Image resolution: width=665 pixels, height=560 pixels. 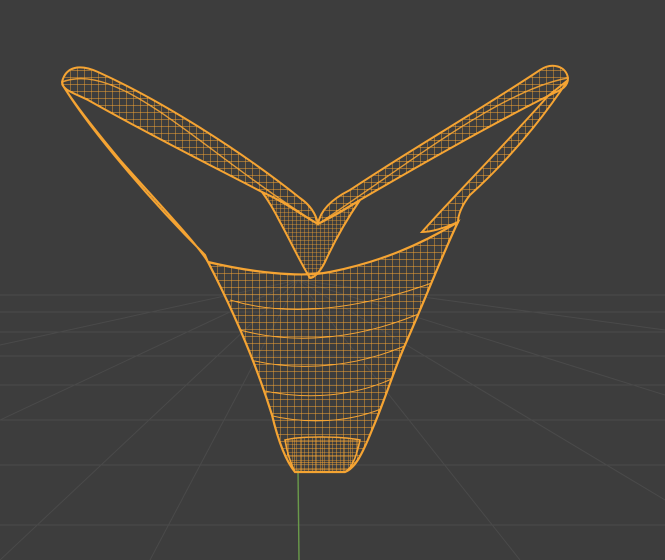 I want to click on y-axis-line, so click(x=298, y=514).